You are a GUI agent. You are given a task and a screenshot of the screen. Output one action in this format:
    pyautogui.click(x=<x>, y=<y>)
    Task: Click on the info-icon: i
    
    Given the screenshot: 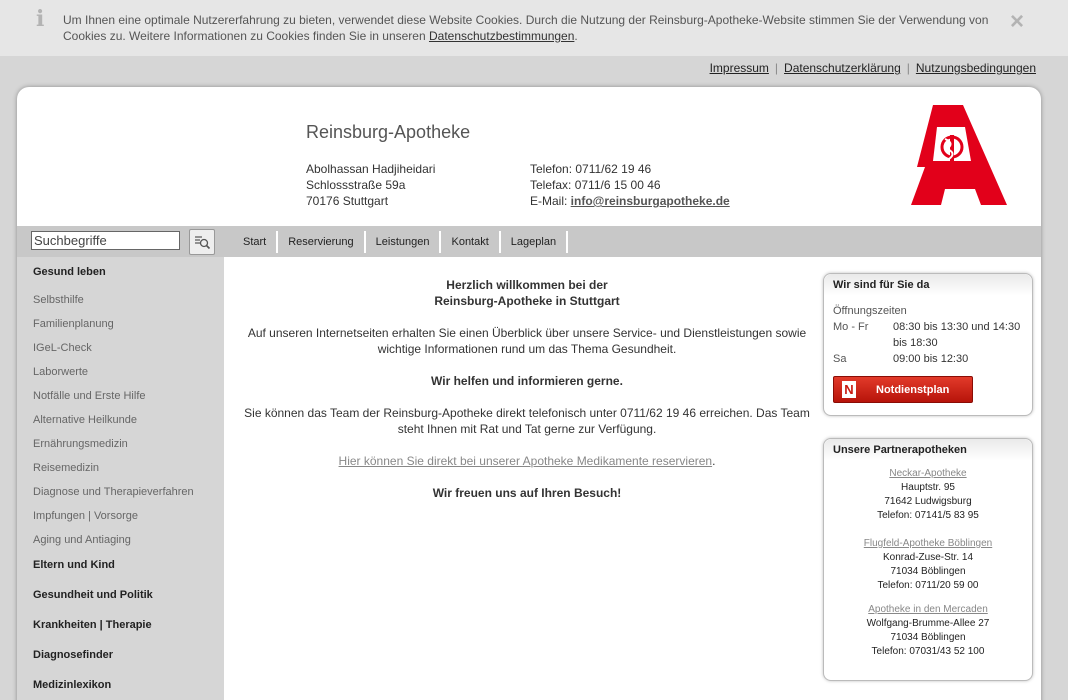 What is the action you would take?
    pyautogui.click(x=40, y=19)
    